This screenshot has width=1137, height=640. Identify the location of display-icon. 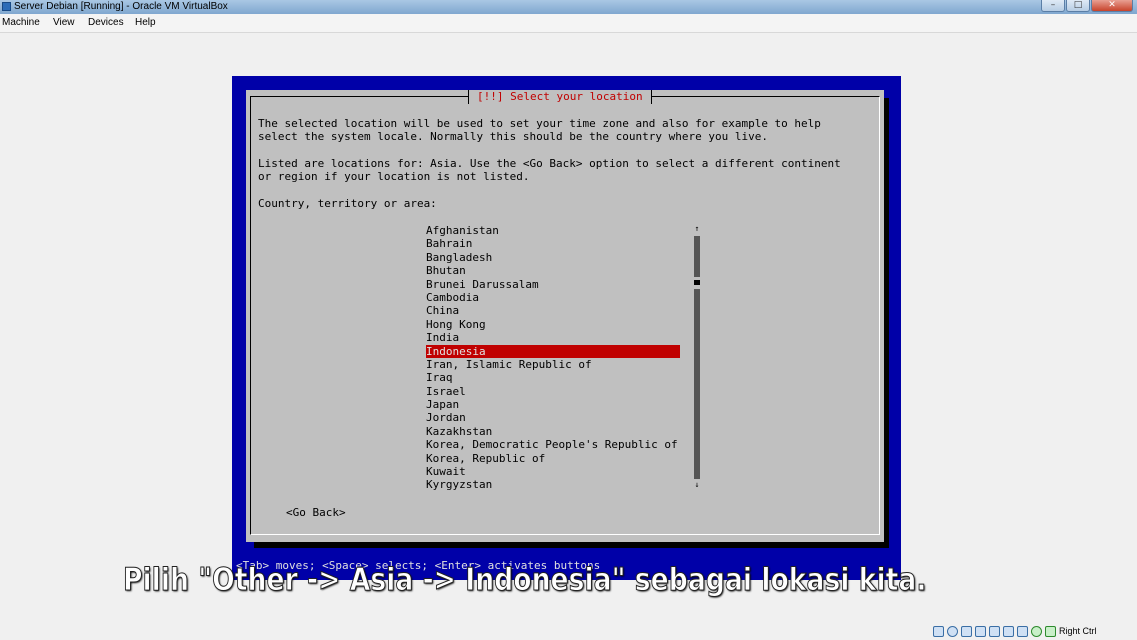
(1008, 631).